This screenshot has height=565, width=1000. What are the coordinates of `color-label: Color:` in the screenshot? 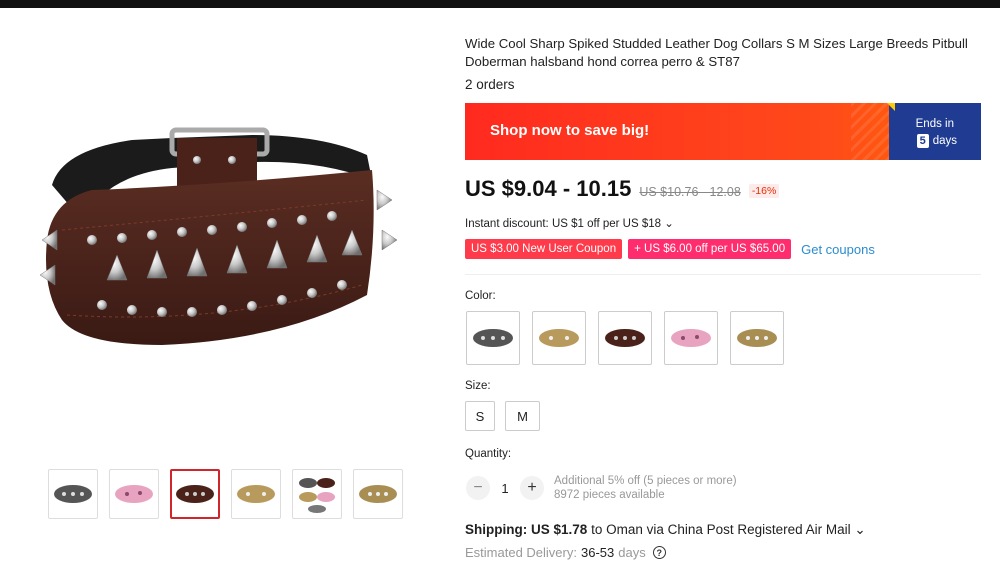 It's located at (480, 296).